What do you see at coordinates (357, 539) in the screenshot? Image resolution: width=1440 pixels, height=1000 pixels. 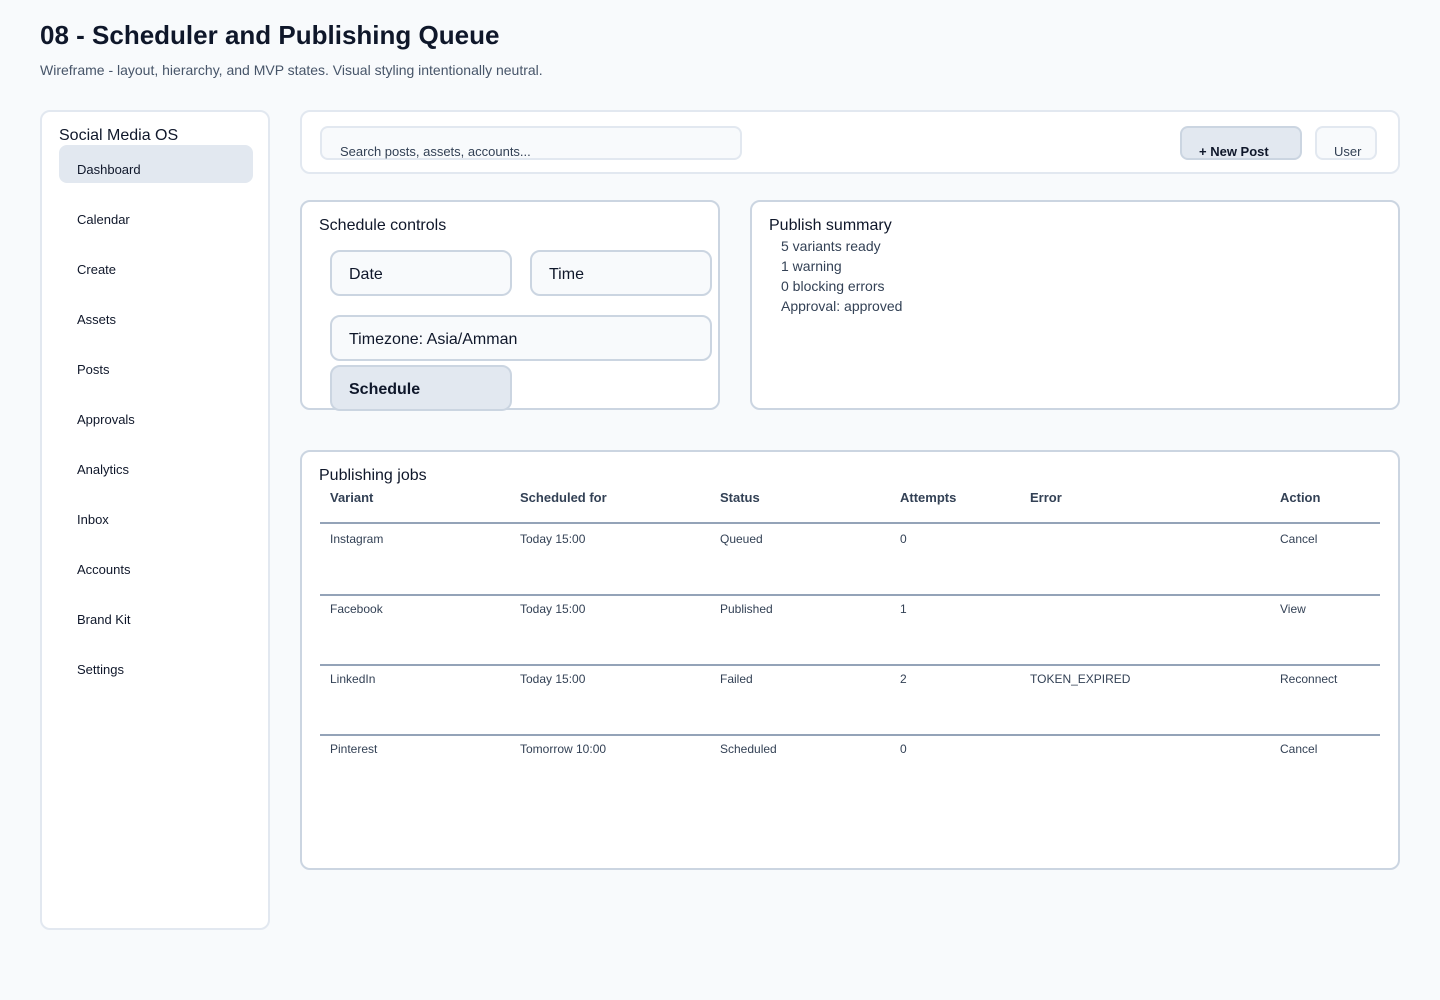 I see `cell-variant: Instagram` at bounding box center [357, 539].